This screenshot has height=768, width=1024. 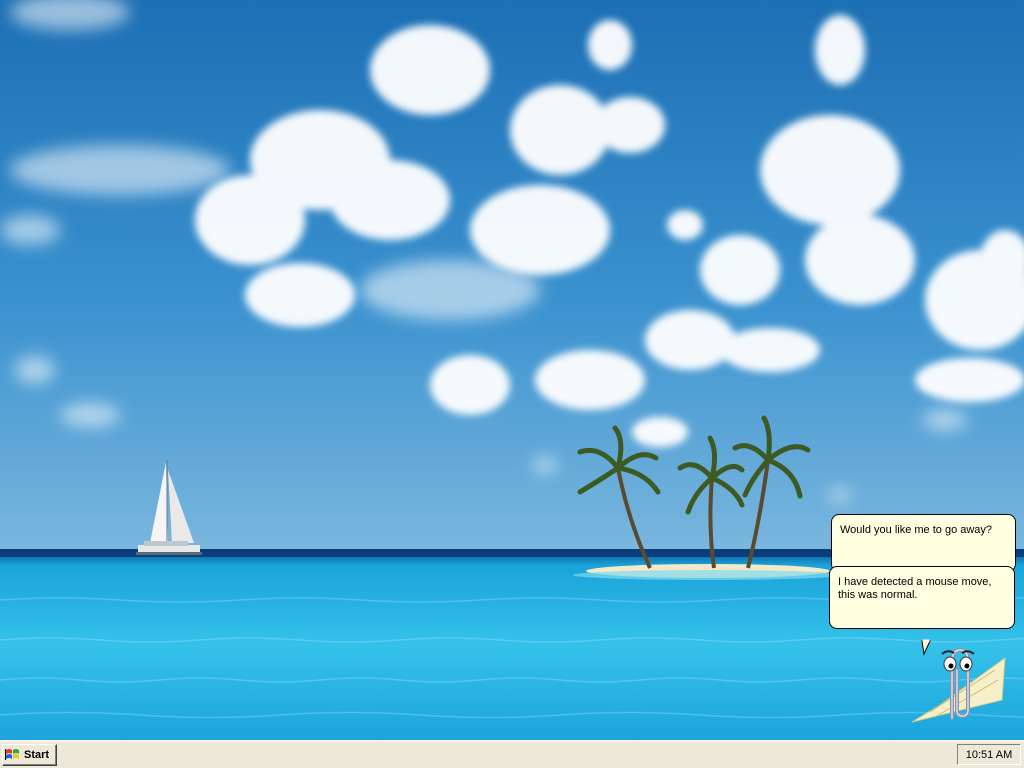 I want to click on assistant-speech-bubble: Would you like me to go away?, so click(x=923, y=543).